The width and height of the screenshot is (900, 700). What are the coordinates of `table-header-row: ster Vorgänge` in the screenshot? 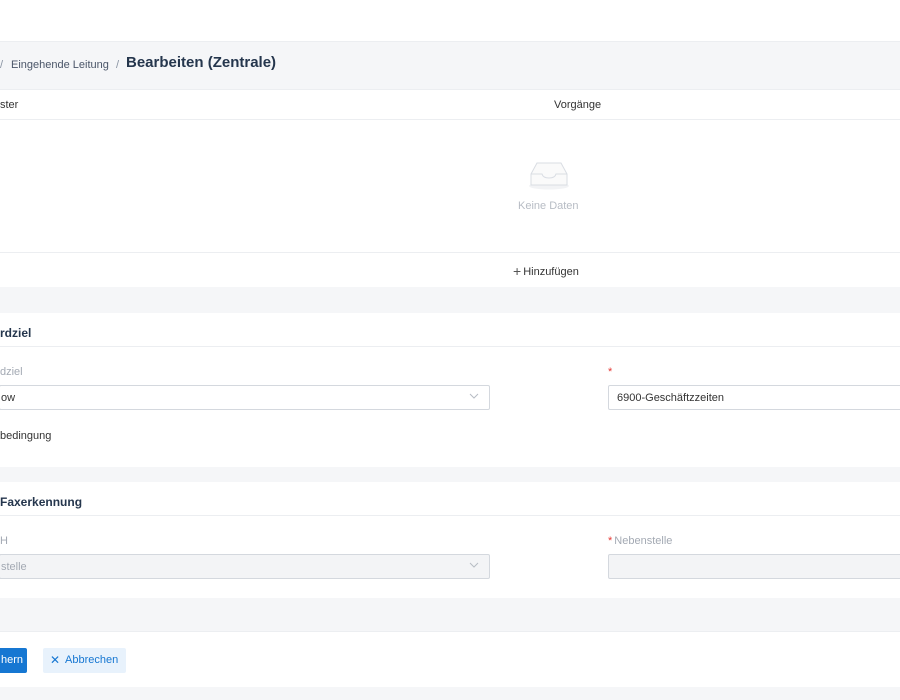 It's located at (450, 105).